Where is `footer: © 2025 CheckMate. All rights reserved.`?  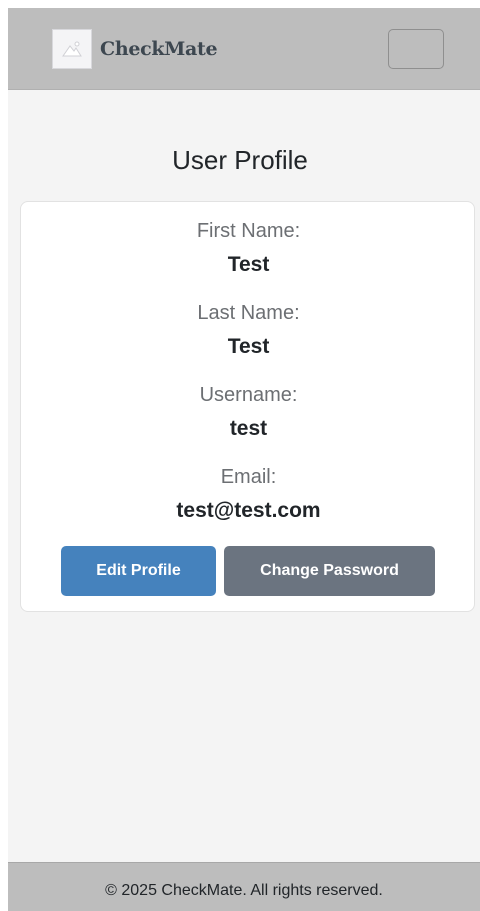
footer: © 2025 CheckMate. All rights reserved. is located at coordinates (244, 886).